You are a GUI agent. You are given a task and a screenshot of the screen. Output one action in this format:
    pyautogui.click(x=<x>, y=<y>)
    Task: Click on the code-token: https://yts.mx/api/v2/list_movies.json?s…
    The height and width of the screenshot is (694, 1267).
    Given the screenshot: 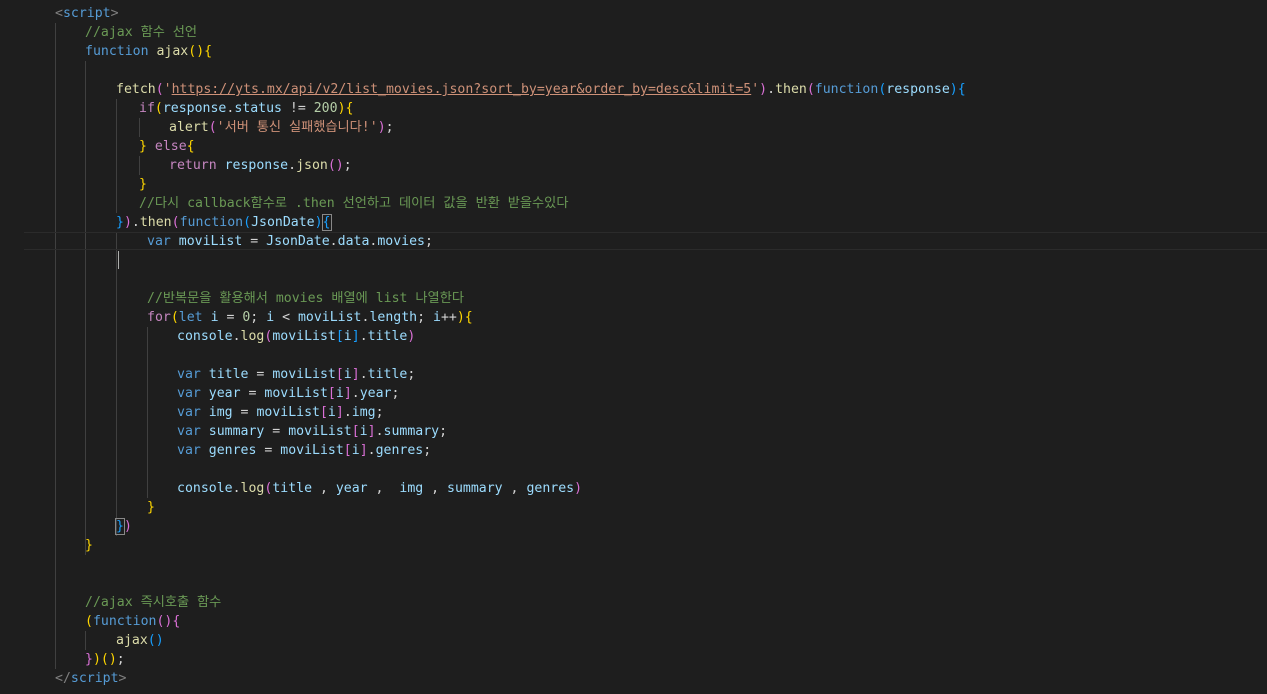 What is the action you would take?
    pyautogui.click(x=461, y=89)
    